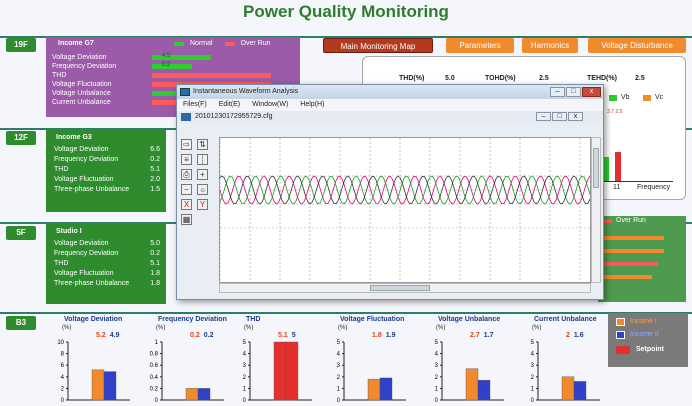 Image resolution: width=692 pixels, height=406 pixels. I want to click on minimize-button: –, so click(557, 92).